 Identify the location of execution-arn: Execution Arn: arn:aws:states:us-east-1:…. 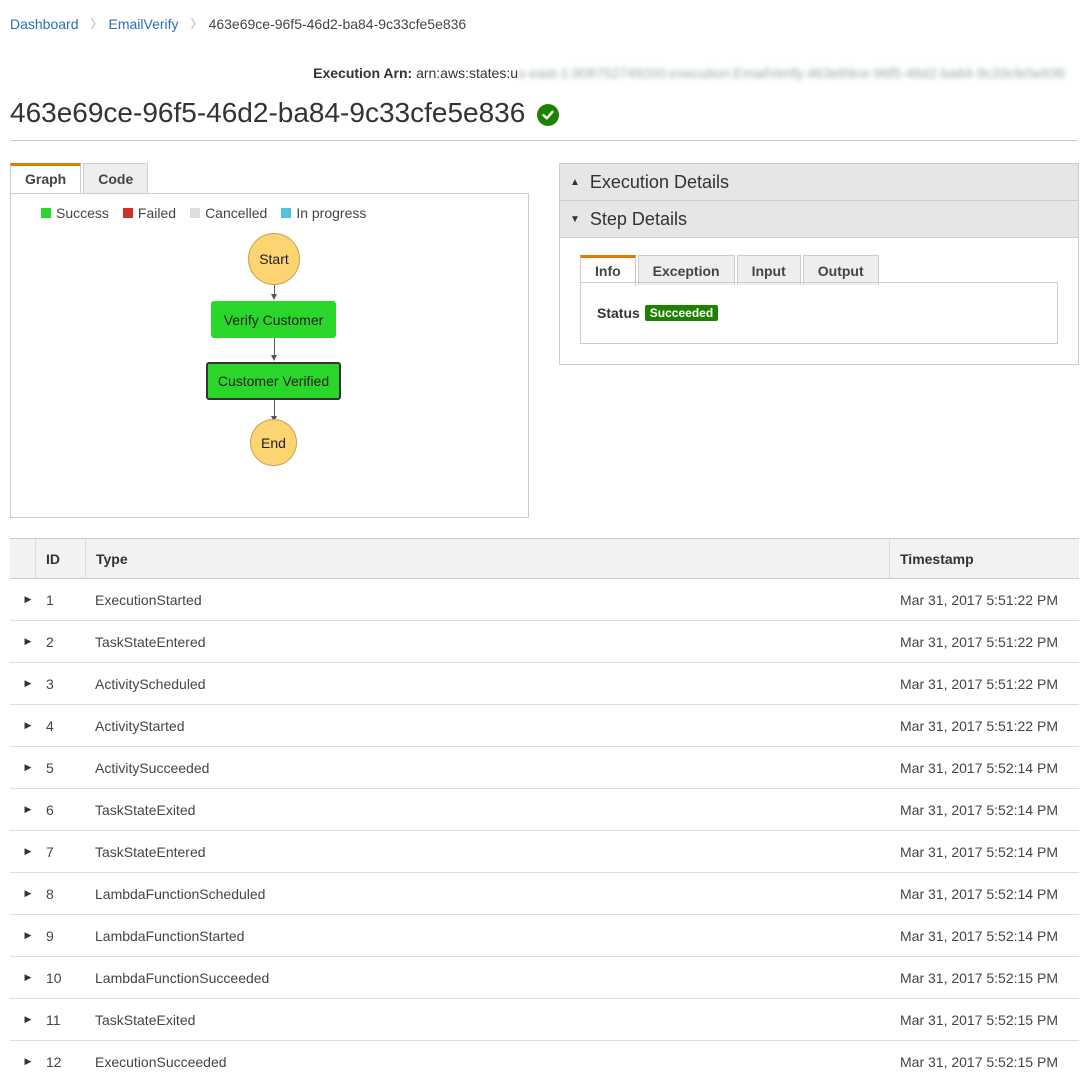
(695, 73).